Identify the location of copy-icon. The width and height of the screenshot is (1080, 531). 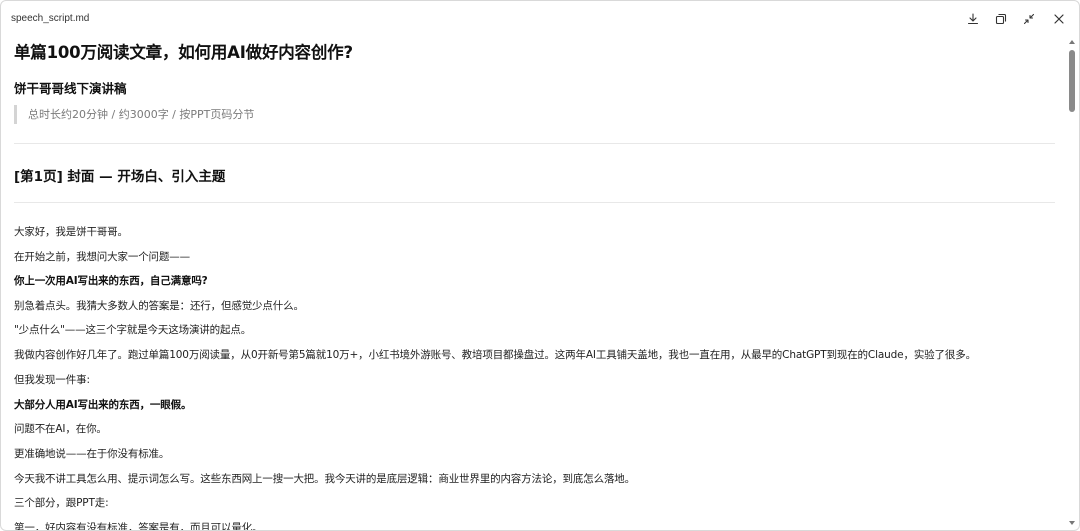
(1001, 19).